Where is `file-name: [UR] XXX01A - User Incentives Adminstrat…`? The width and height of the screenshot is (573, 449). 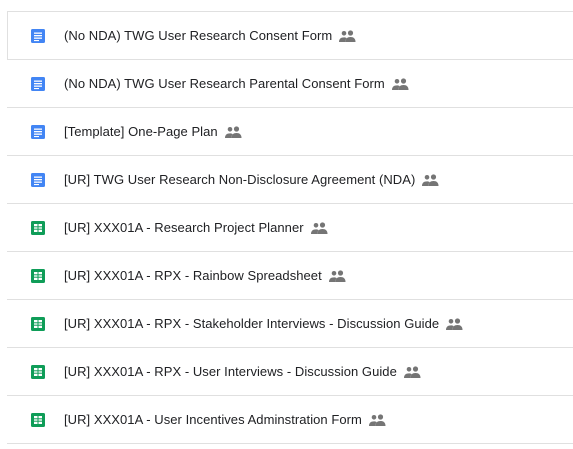 file-name: [UR] XXX01A - User Incentives Adminstrat… is located at coordinates (213, 419).